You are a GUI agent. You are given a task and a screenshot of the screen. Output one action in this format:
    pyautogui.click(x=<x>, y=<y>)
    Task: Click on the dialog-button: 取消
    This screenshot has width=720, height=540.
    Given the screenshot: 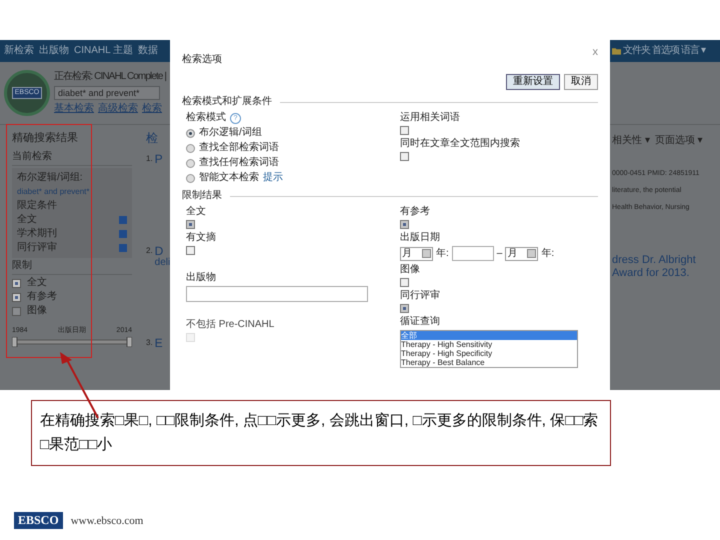 What is the action you would take?
    pyautogui.click(x=581, y=82)
    